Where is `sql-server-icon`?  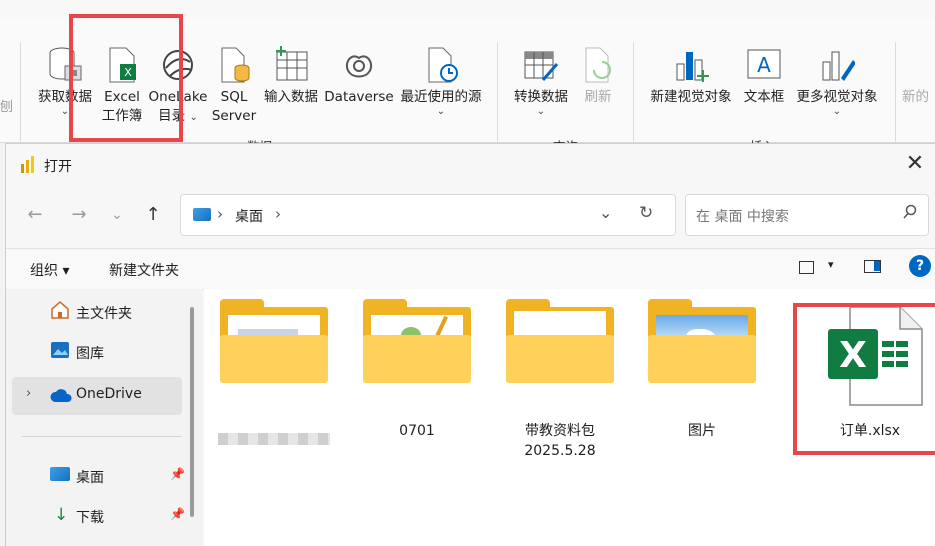
sql-server-icon is located at coordinates (234, 65).